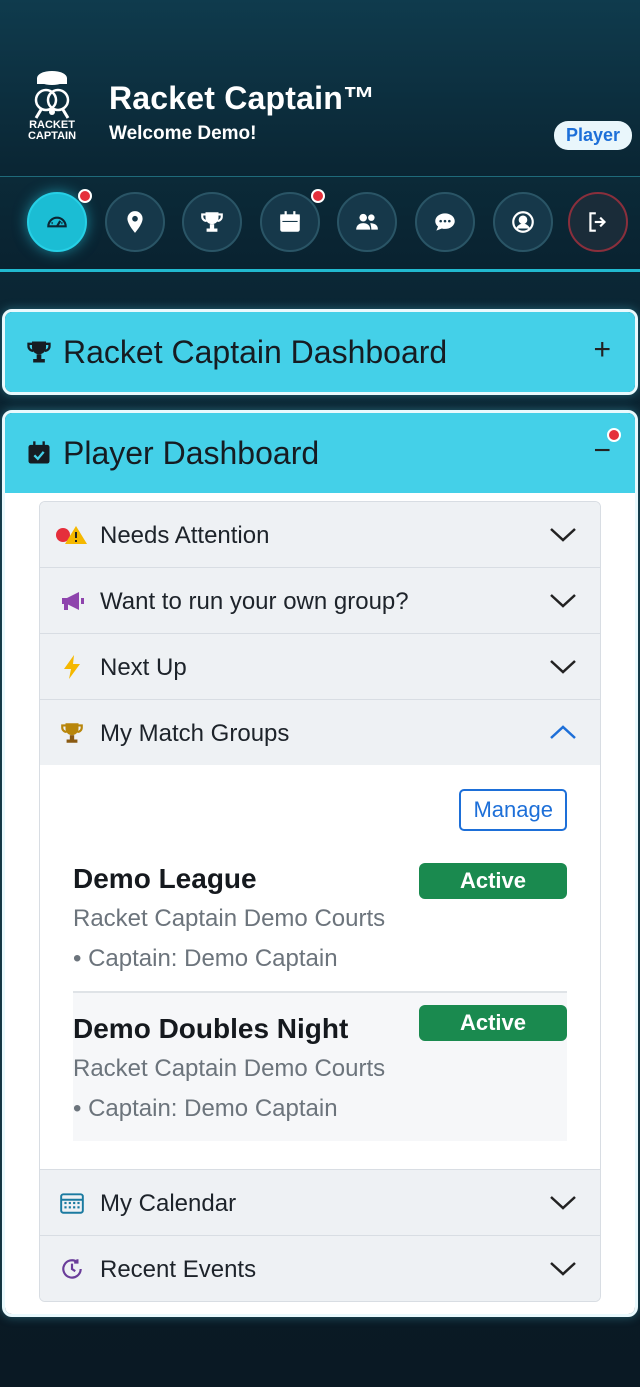 This screenshot has height=1387, width=640. What do you see at coordinates (85, 196) in the screenshot?
I see `dashboard-notification-dot` at bounding box center [85, 196].